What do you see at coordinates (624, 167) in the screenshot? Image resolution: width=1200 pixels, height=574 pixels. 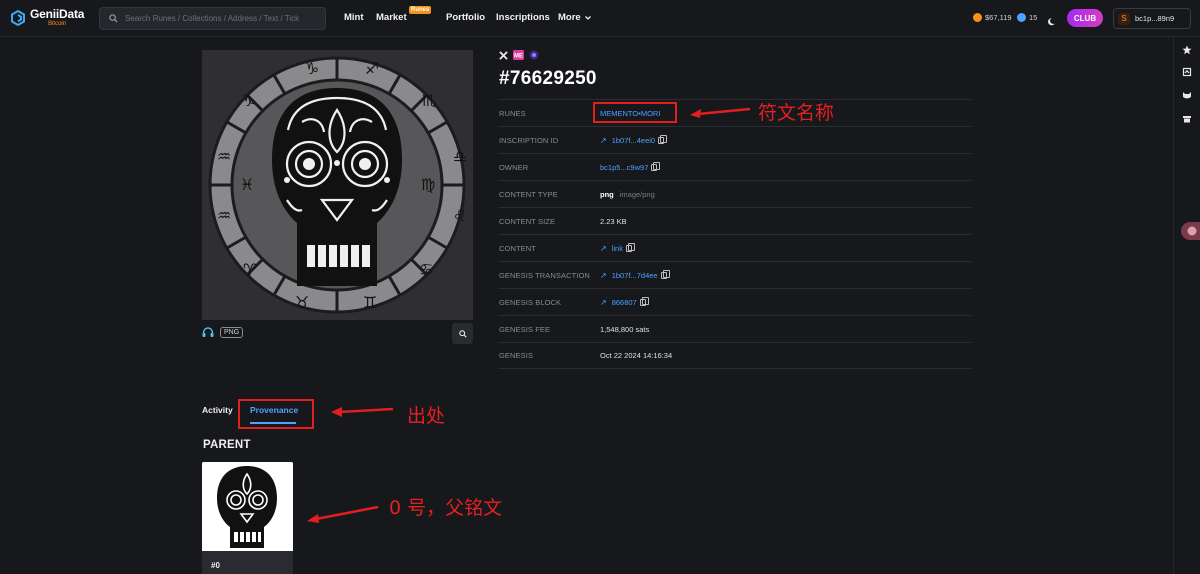 I see `owner-link: bc1p5...c9w97` at bounding box center [624, 167].